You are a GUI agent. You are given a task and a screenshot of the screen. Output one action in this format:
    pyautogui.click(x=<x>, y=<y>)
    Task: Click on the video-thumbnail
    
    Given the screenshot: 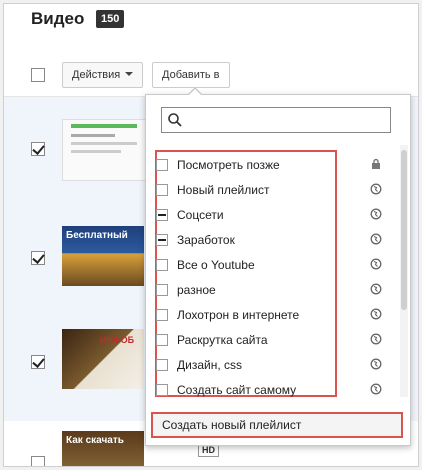 What is the action you would take?
    pyautogui.click(x=104, y=150)
    